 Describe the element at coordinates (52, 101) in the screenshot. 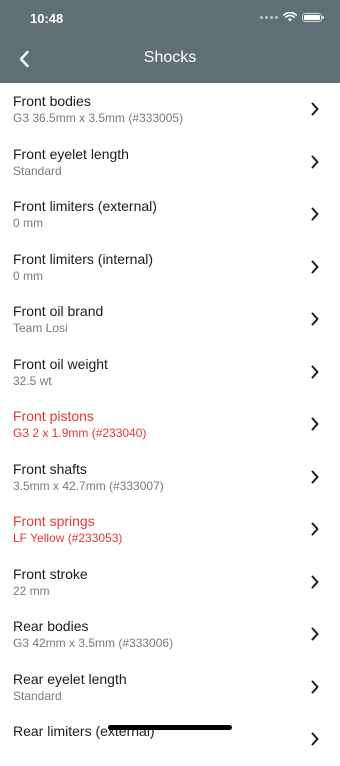

I see `item-title: Front bodies` at that location.